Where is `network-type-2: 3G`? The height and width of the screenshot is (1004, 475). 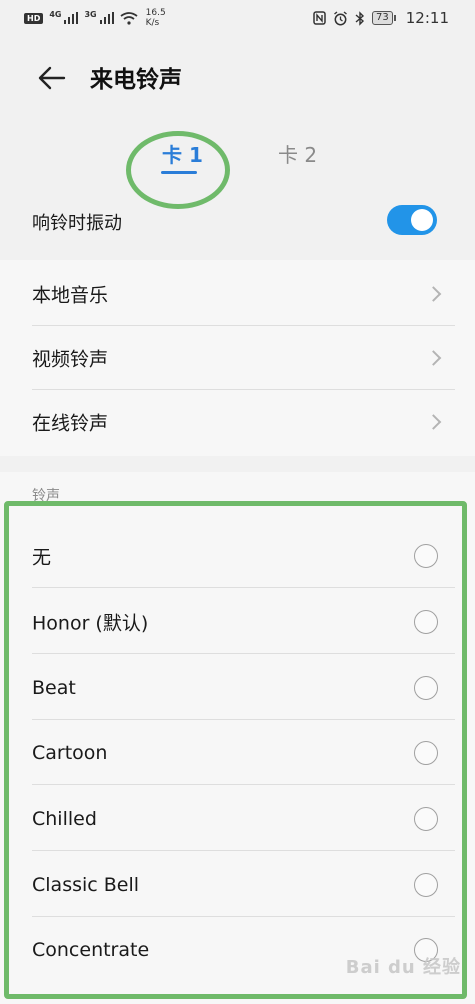
network-type-2: 3G is located at coordinates (90, 14).